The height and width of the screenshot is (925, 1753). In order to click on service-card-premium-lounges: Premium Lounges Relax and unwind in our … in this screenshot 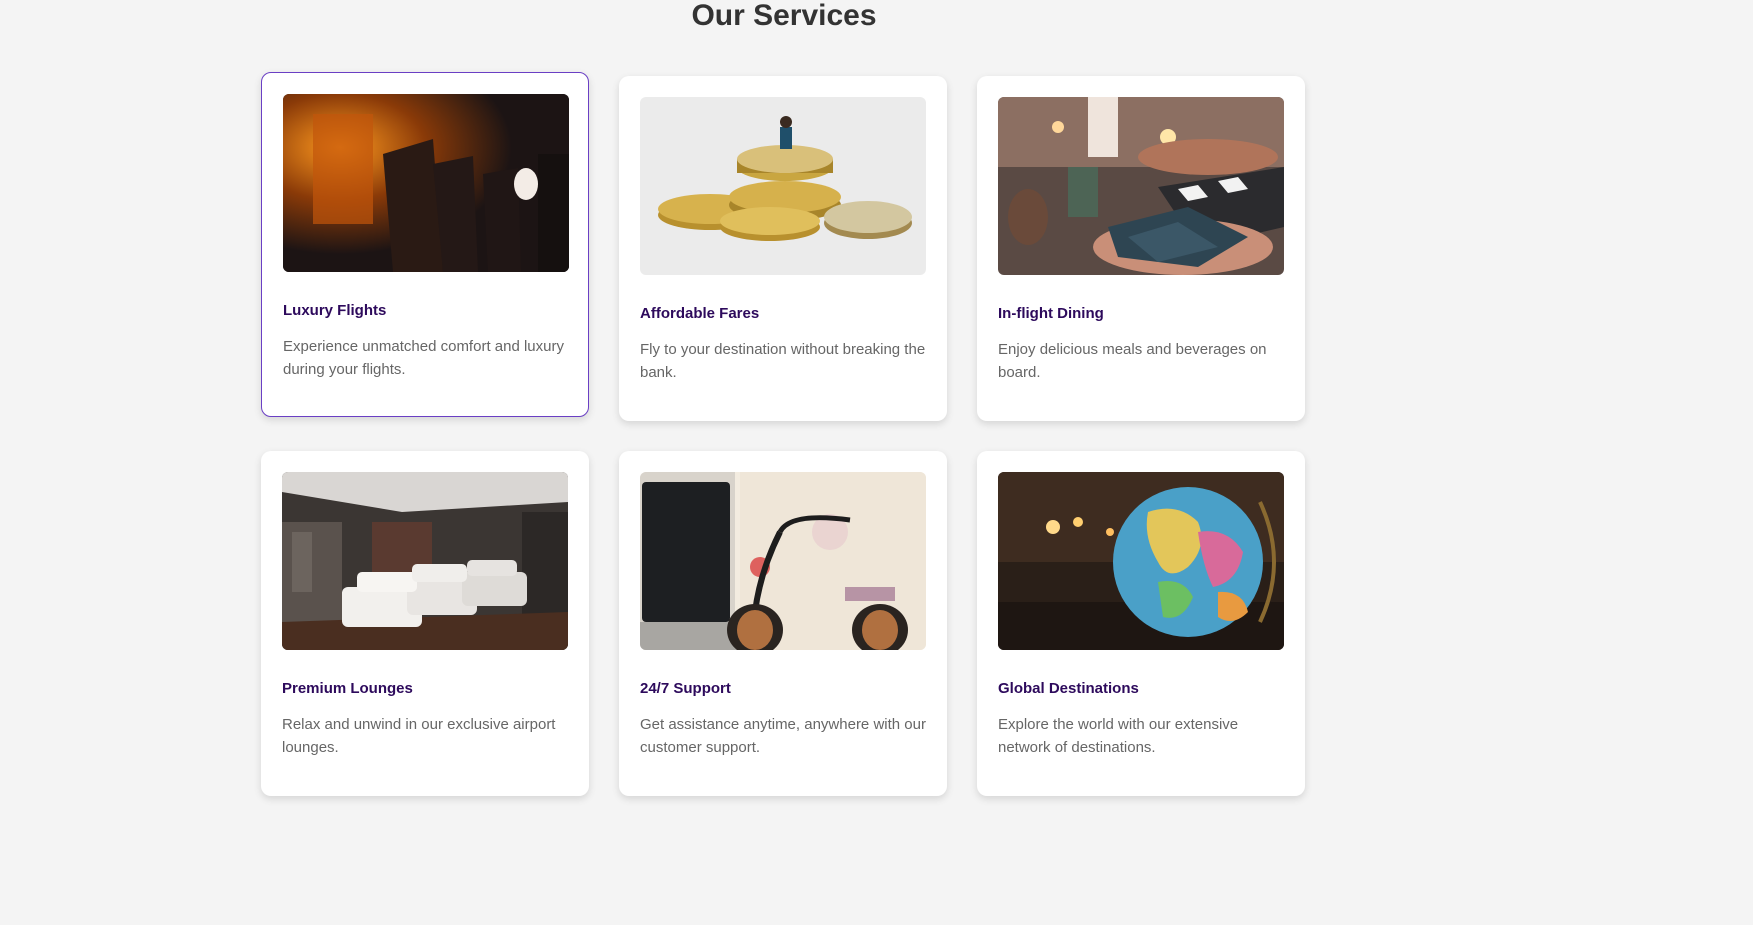, I will do `click(425, 623)`.